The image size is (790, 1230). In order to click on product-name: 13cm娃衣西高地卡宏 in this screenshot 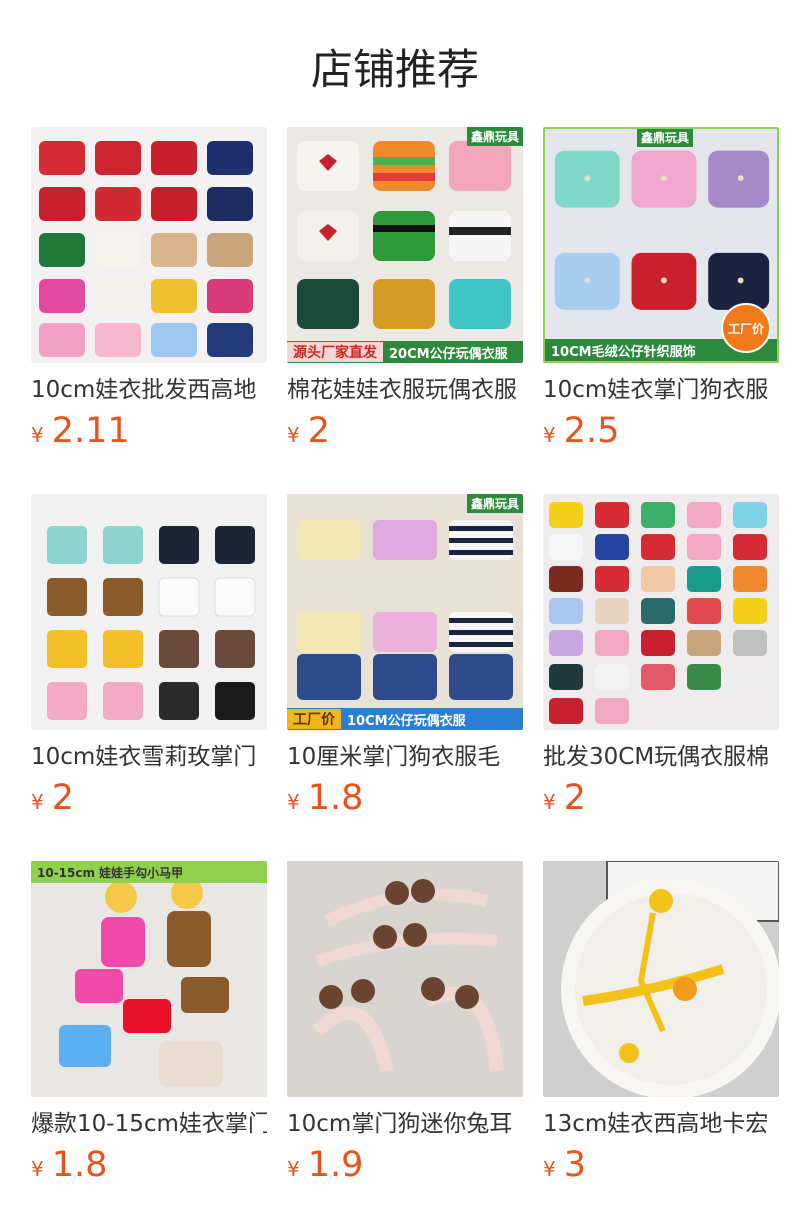, I will do `click(661, 1124)`.